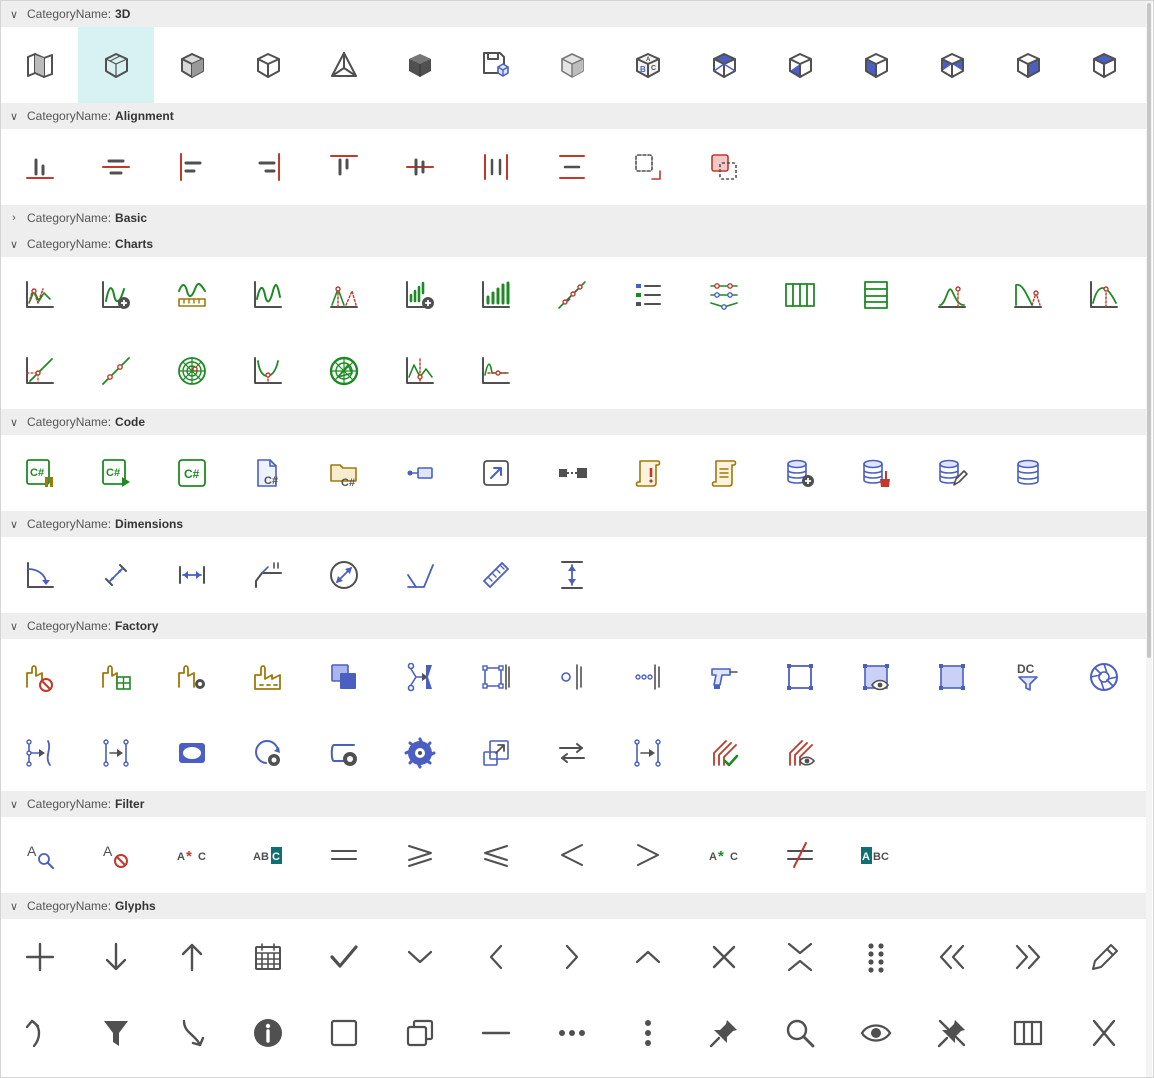 The height and width of the screenshot is (1078, 1154). Describe the element at coordinates (574, 804) in the screenshot. I see `category-header-filter: ∨ CategoryName: Filter` at that location.